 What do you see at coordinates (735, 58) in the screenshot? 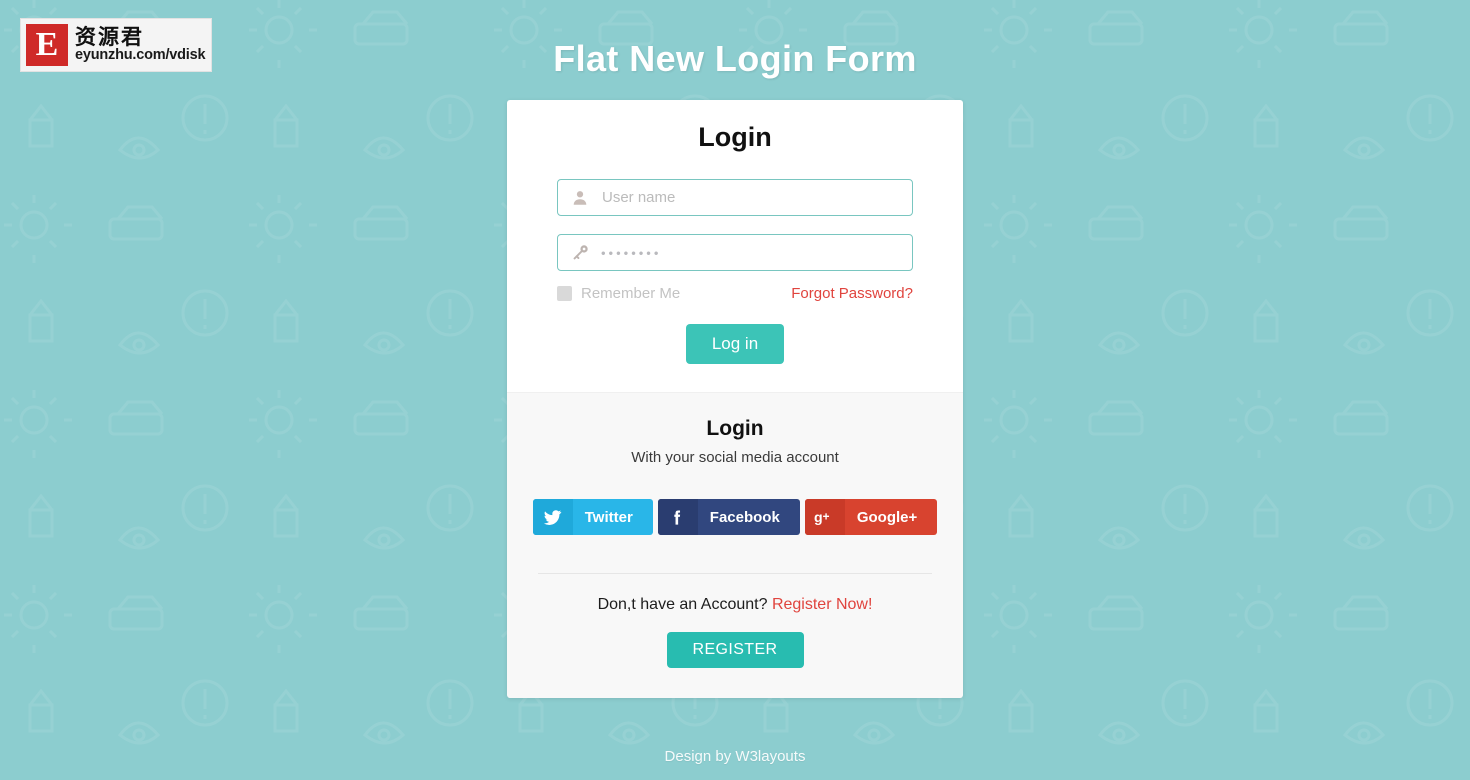
I see `page-title: Flat New Login Form` at bounding box center [735, 58].